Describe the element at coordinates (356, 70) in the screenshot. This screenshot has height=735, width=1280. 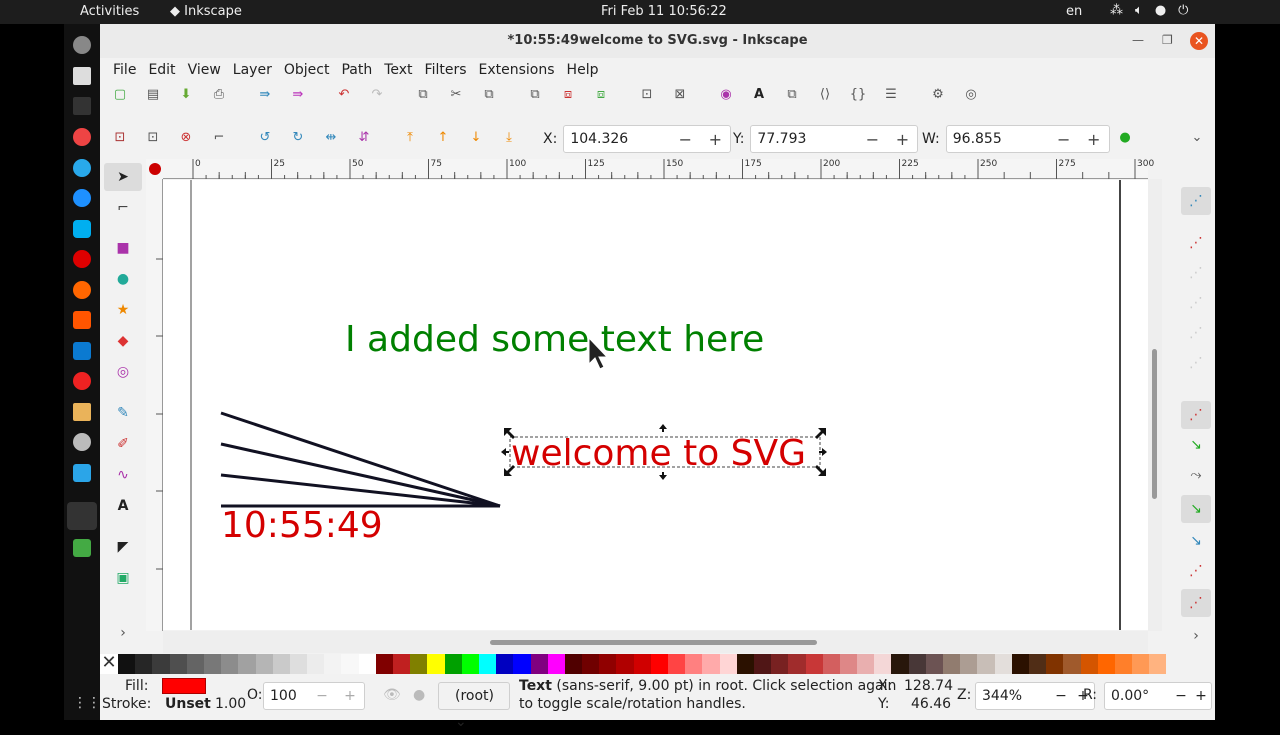
I see `menu-path: Path` at that location.